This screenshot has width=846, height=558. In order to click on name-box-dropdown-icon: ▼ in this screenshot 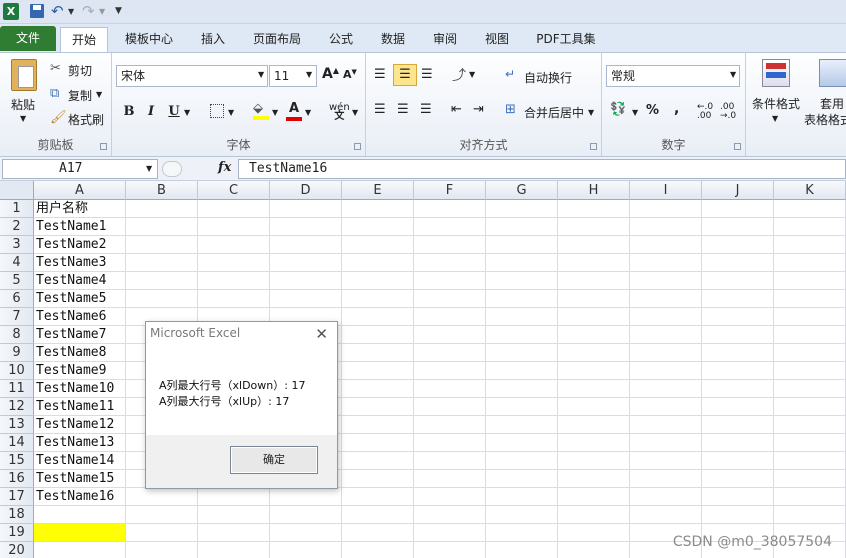, I will do `click(149, 168)`.